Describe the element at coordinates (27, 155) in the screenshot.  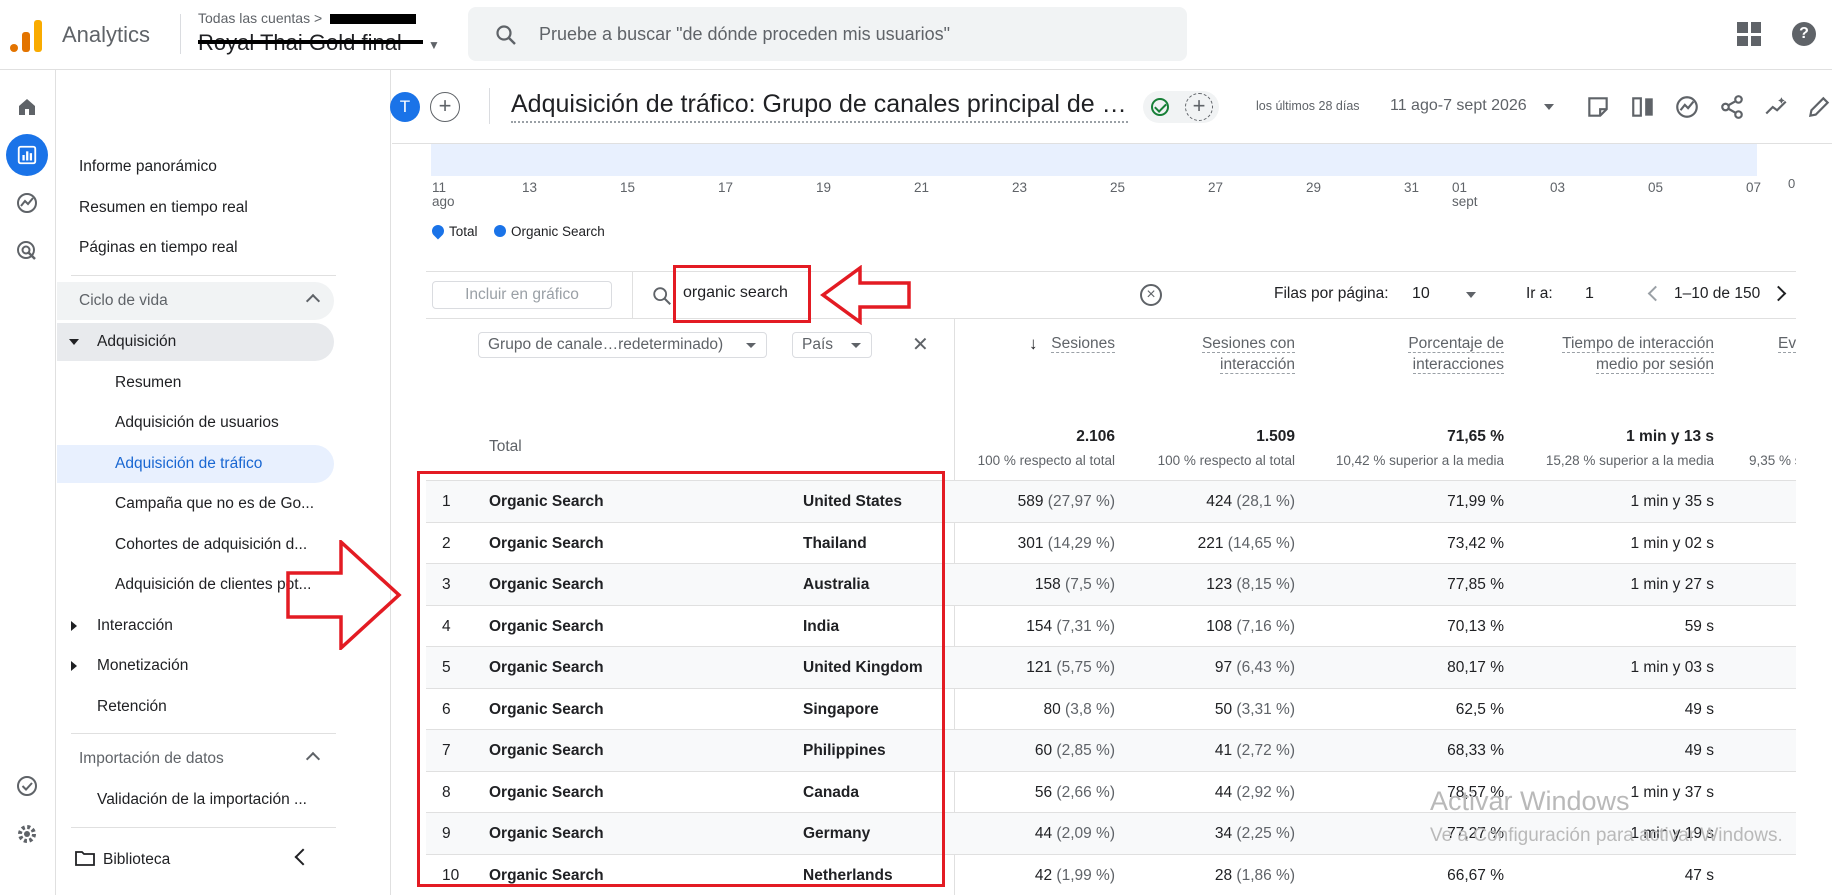
I see `reports-icon` at that location.